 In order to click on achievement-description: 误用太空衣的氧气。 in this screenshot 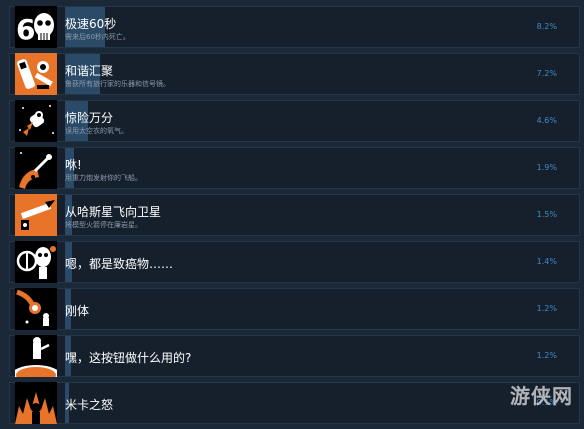, I will do `click(96, 131)`.